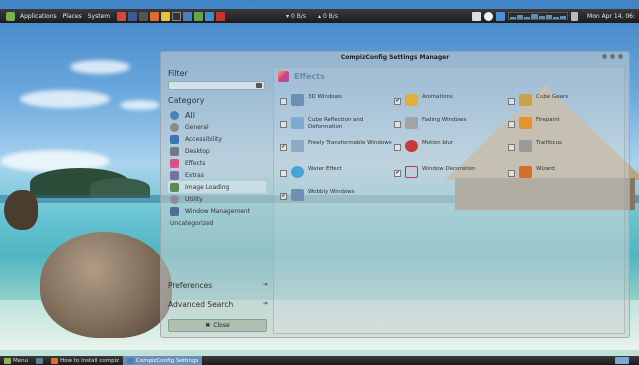 This screenshot has height=365, width=639. What do you see at coordinates (174, 175) in the screenshot?
I see `extras-icon` at bounding box center [174, 175].